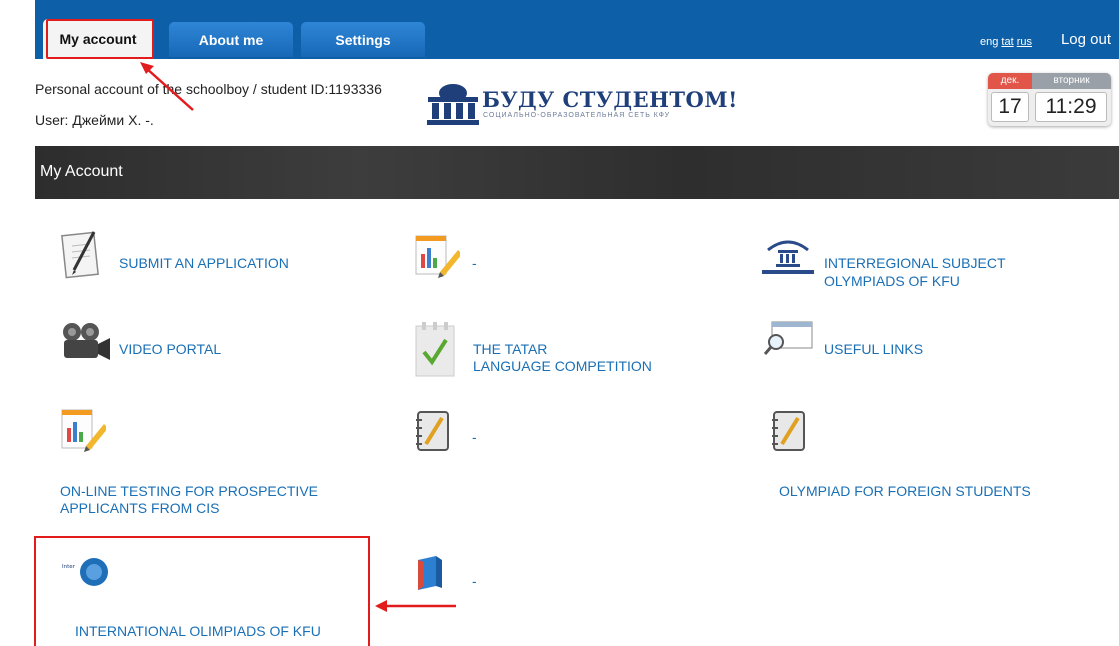 Image resolution: width=1119 pixels, height=646 pixels. I want to click on menu-item-label-line2: APPLICANTS FROM CIS, so click(140, 508).